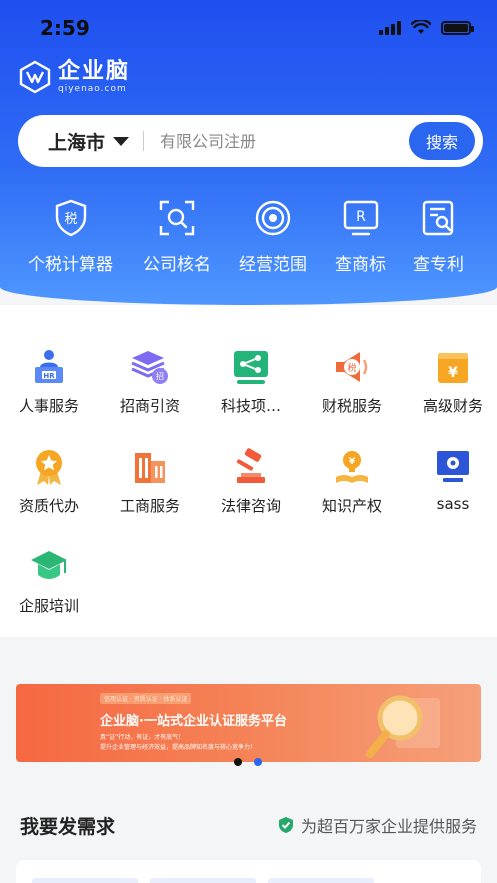  Describe the element at coordinates (49, 376) in the screenshot. I see `svg-text: HR` at that location.